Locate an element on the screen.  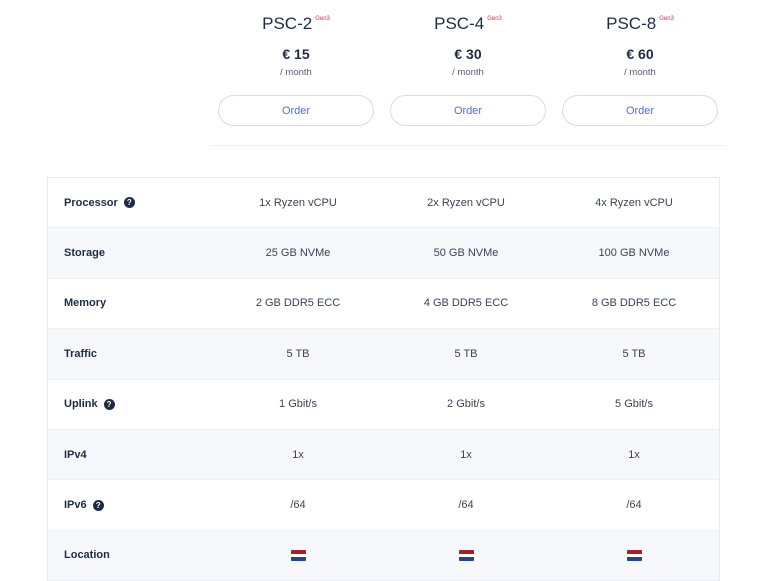
spec-value: 5 Gbit/s is located at coordinates (634, 404).